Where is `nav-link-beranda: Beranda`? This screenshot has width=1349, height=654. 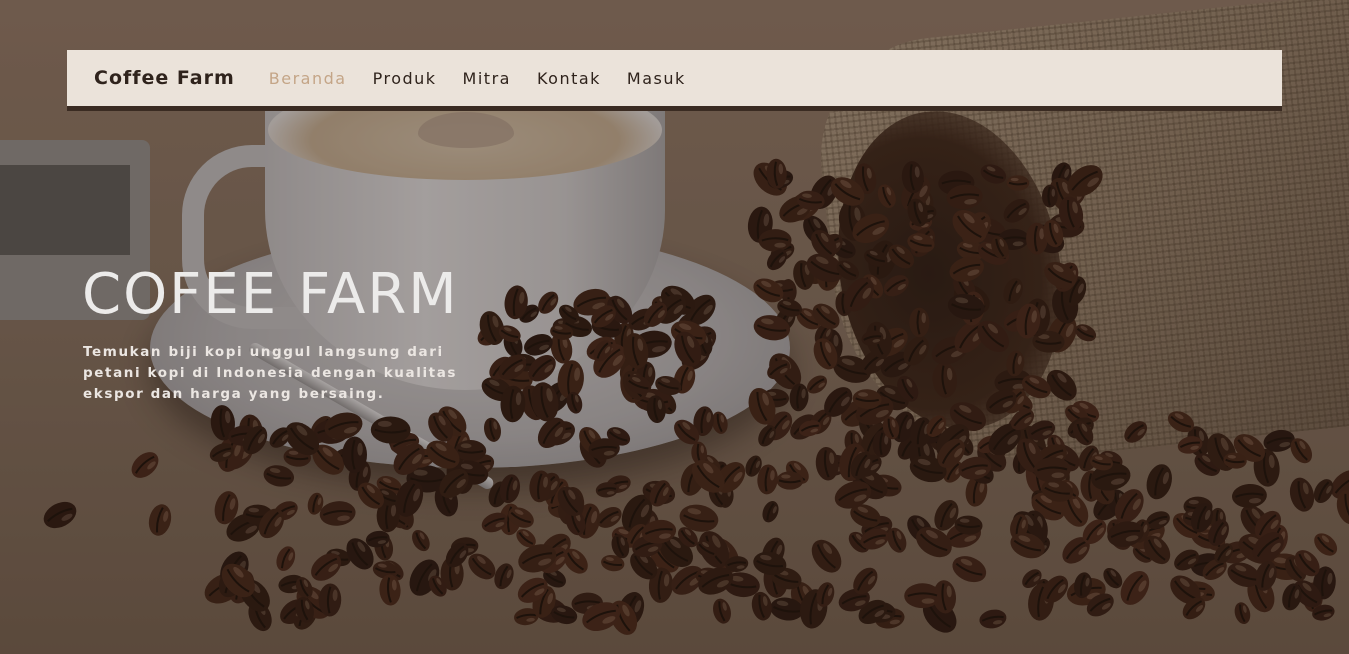 nav-link-beranda: Beranda is located at coordinates (308, 78).